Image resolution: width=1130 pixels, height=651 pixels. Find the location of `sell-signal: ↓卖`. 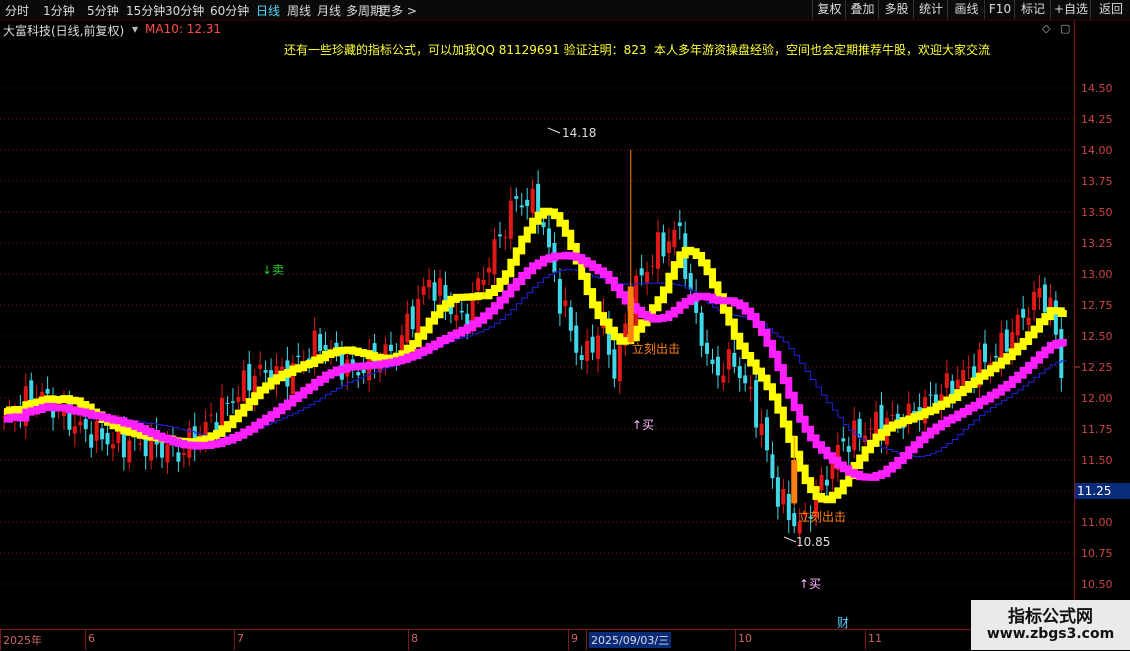

sell-signal: ↓卖 is located at coordinates (273, 270).